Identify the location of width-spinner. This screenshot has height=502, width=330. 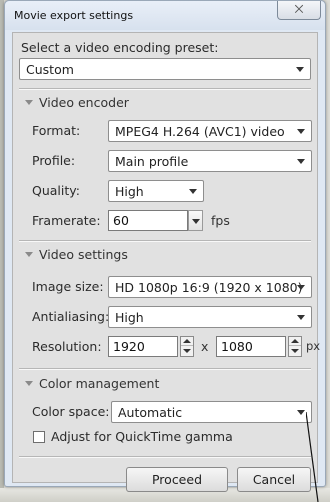
(187, 346).